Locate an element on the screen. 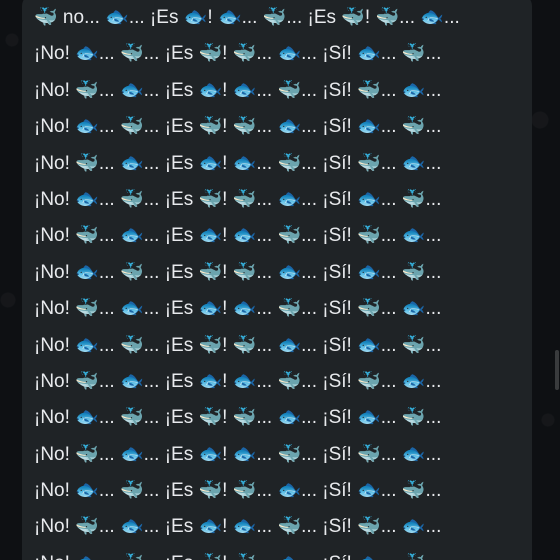 The image size is (560, 560). scrollbar is located at coordinates (557, 280).